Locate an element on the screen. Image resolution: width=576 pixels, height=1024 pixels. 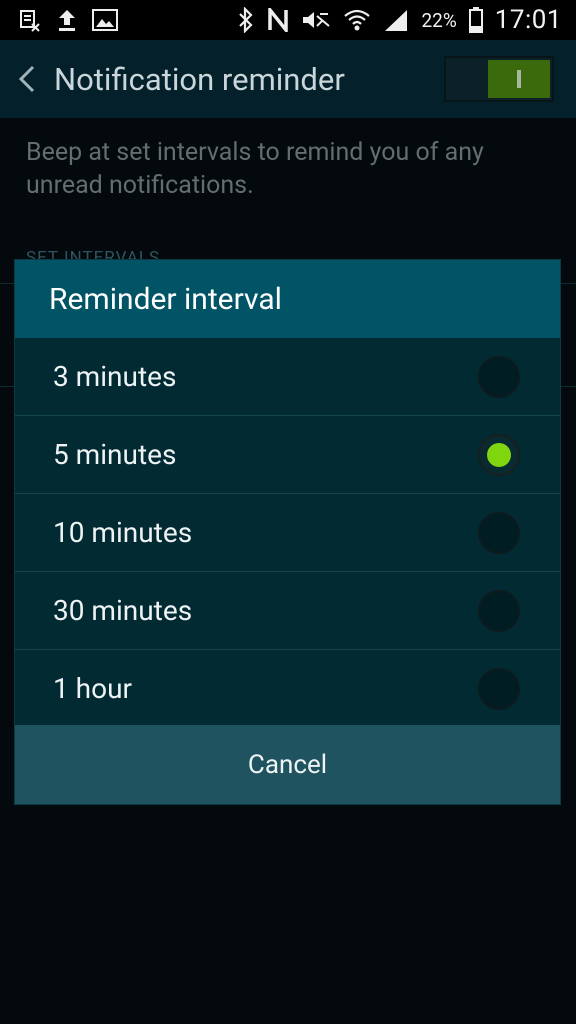
option-label: 1 hour is located at coordinates (92, 688).